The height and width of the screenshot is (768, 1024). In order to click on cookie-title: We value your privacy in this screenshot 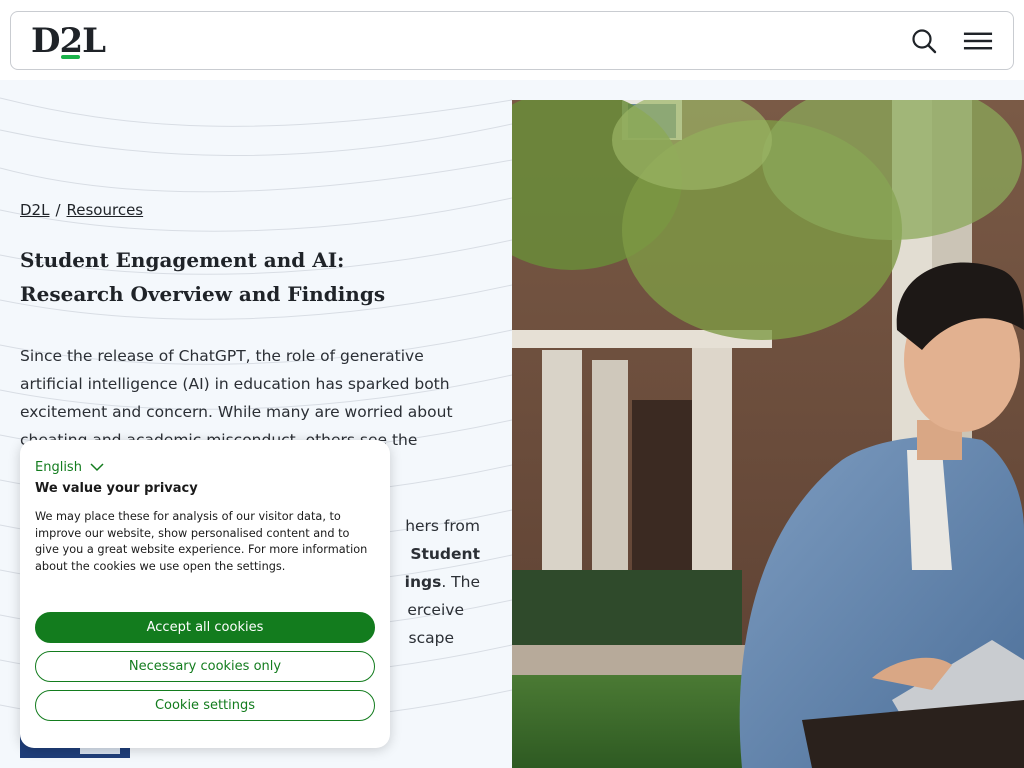, I will do `click(116, 488)`.